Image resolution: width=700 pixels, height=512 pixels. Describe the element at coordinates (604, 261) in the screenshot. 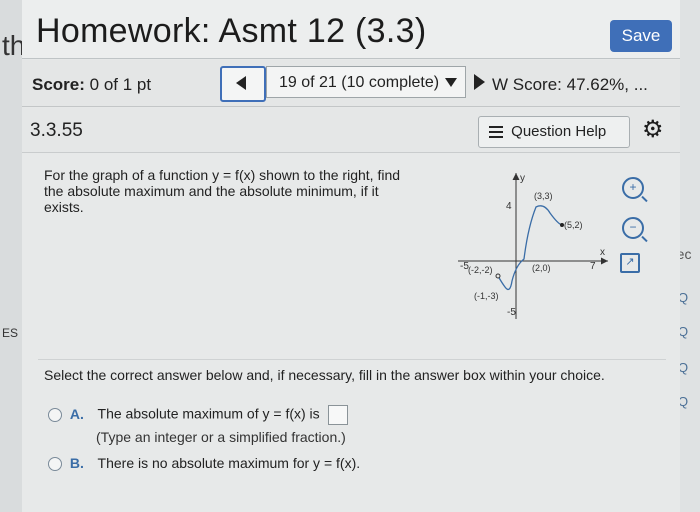

I see `x-axis-arrow` at that location.